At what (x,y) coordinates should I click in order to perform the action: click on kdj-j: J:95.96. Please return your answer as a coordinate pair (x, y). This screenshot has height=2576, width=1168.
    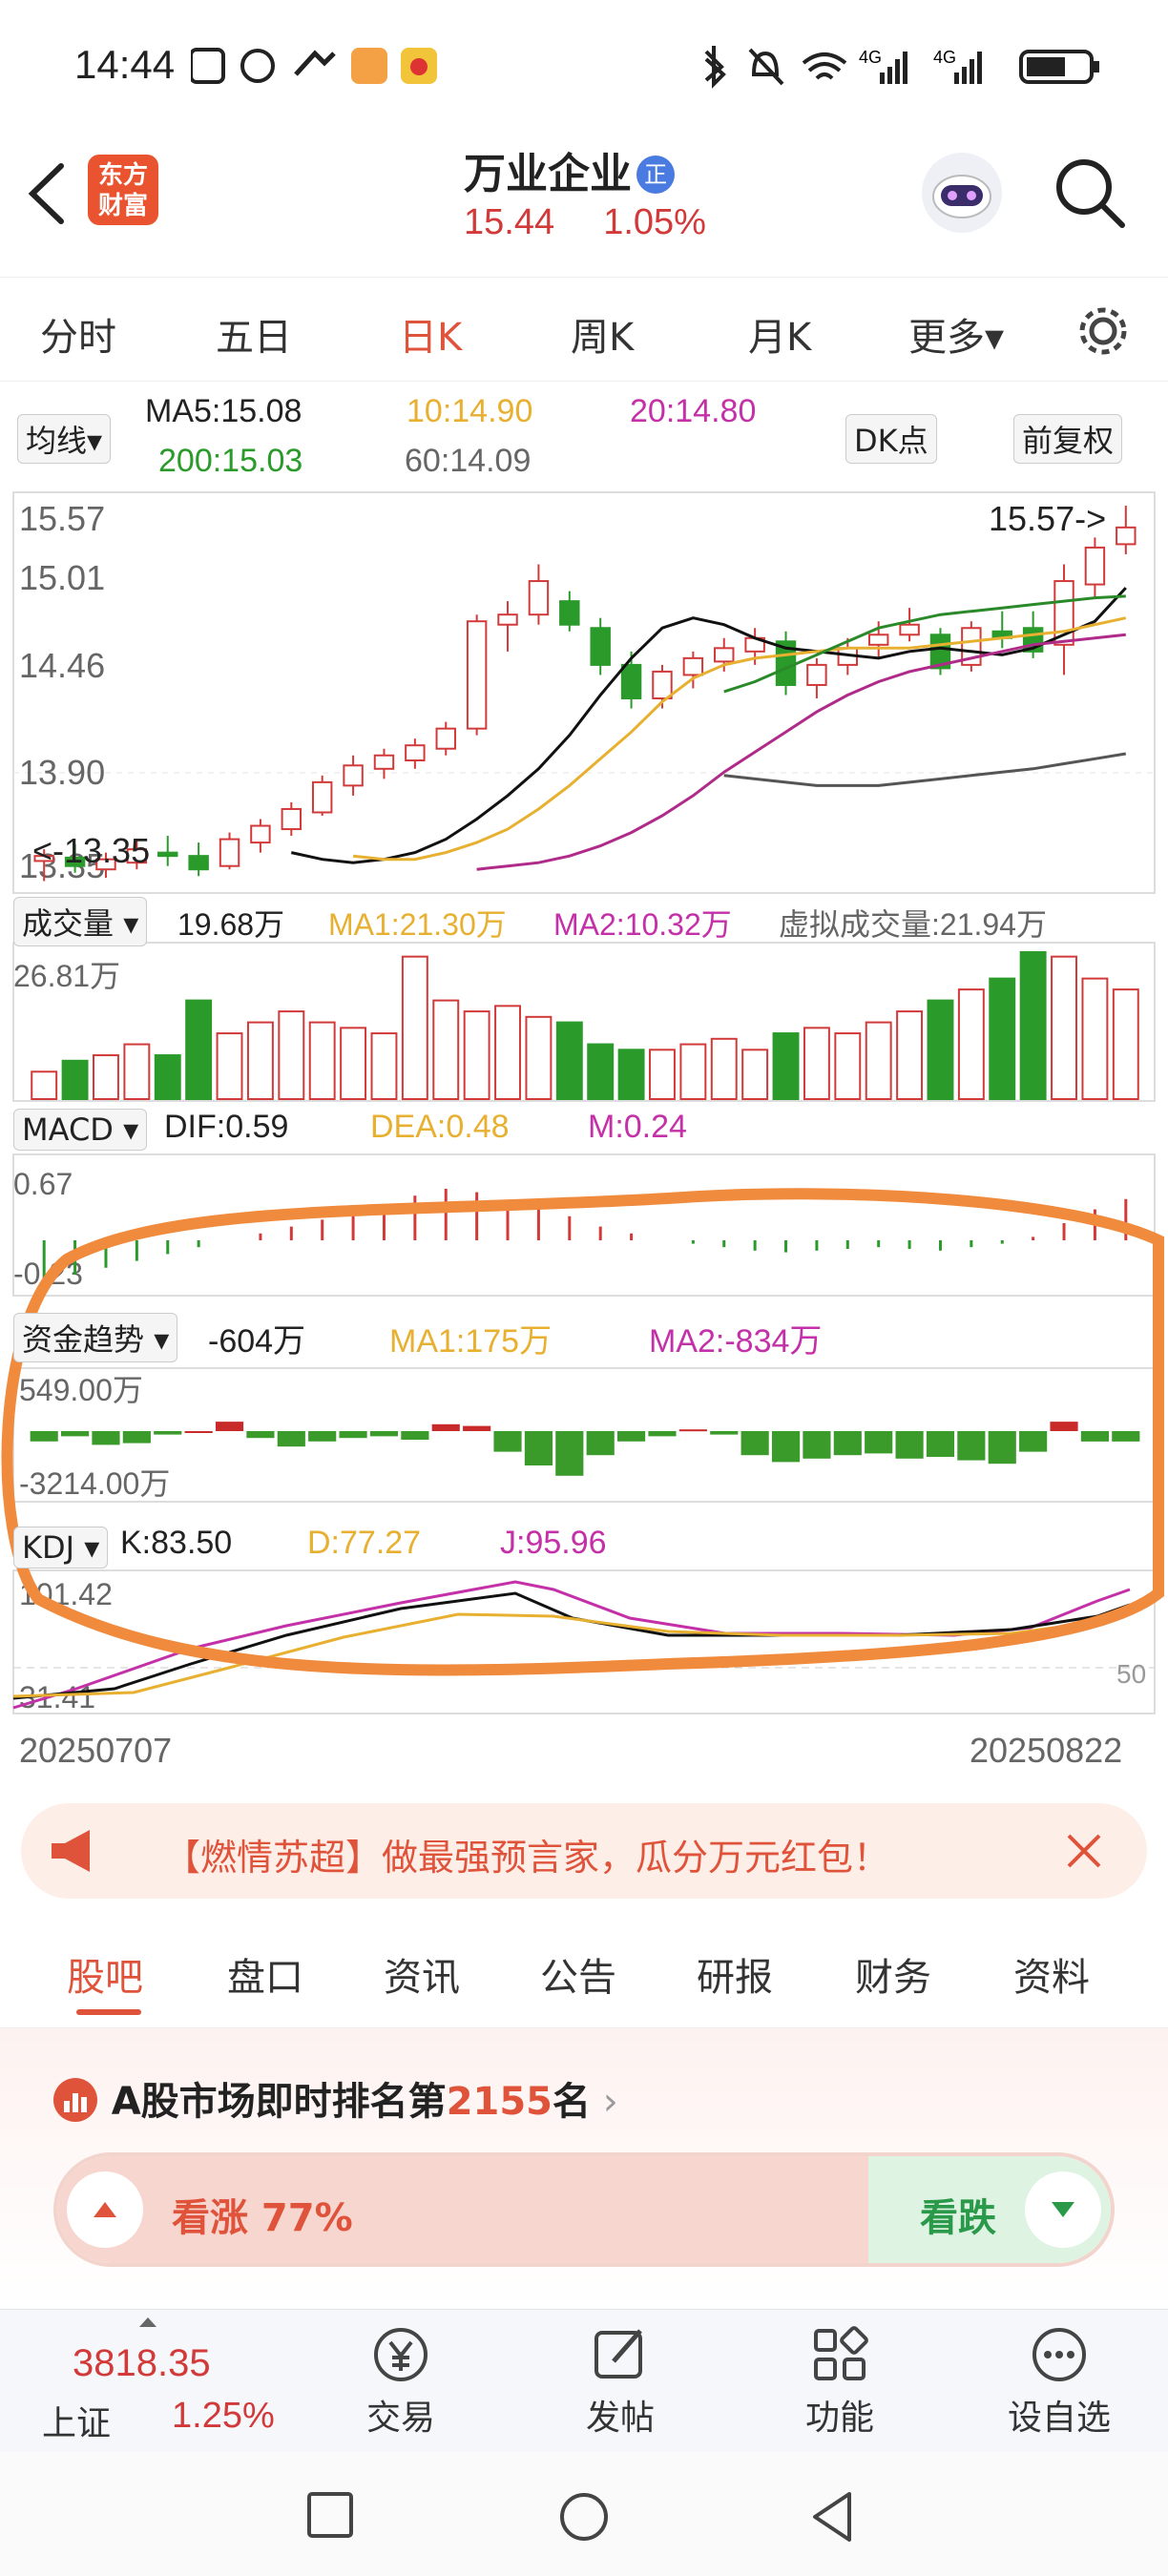
    Looking at the image, I should click on (553, 1543).